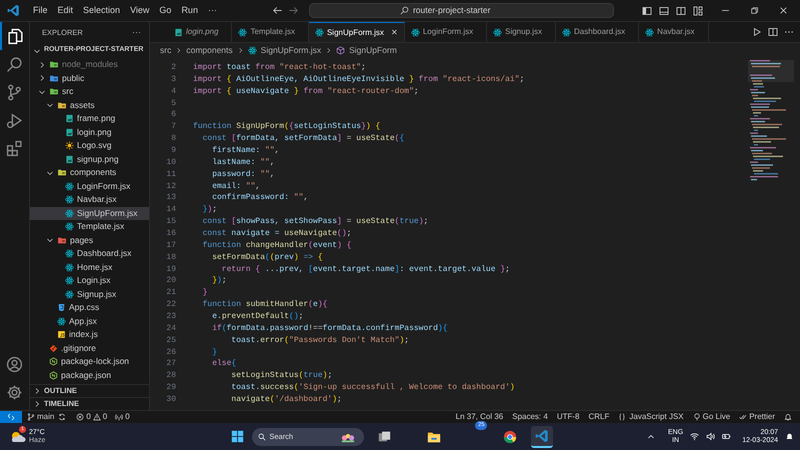 This screenshot has height=450, width=800. Describe the element at coordinates (62, 417) in the screenshot. I see `sync-icon` at that location.